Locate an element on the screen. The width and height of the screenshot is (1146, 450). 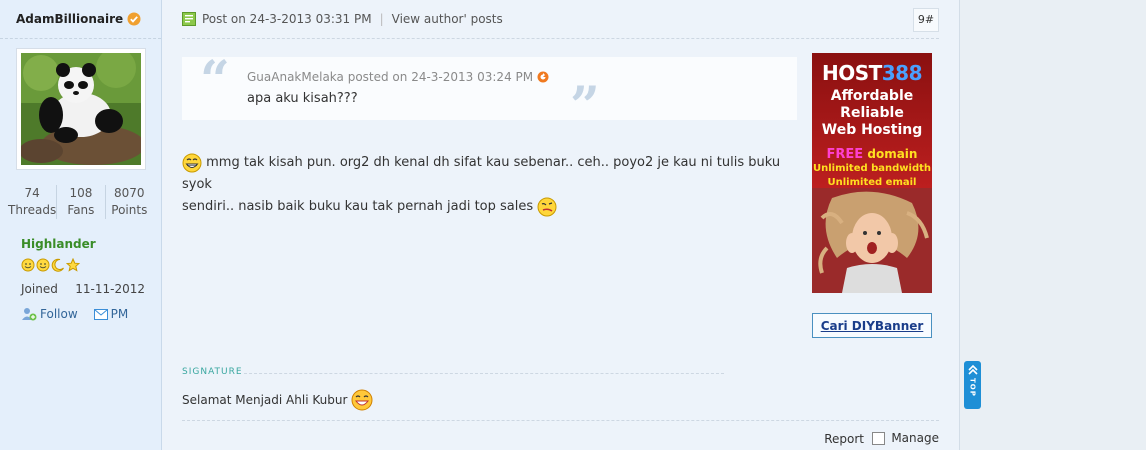
ad-brand: HOST388 is located at coordinates (872, 73).